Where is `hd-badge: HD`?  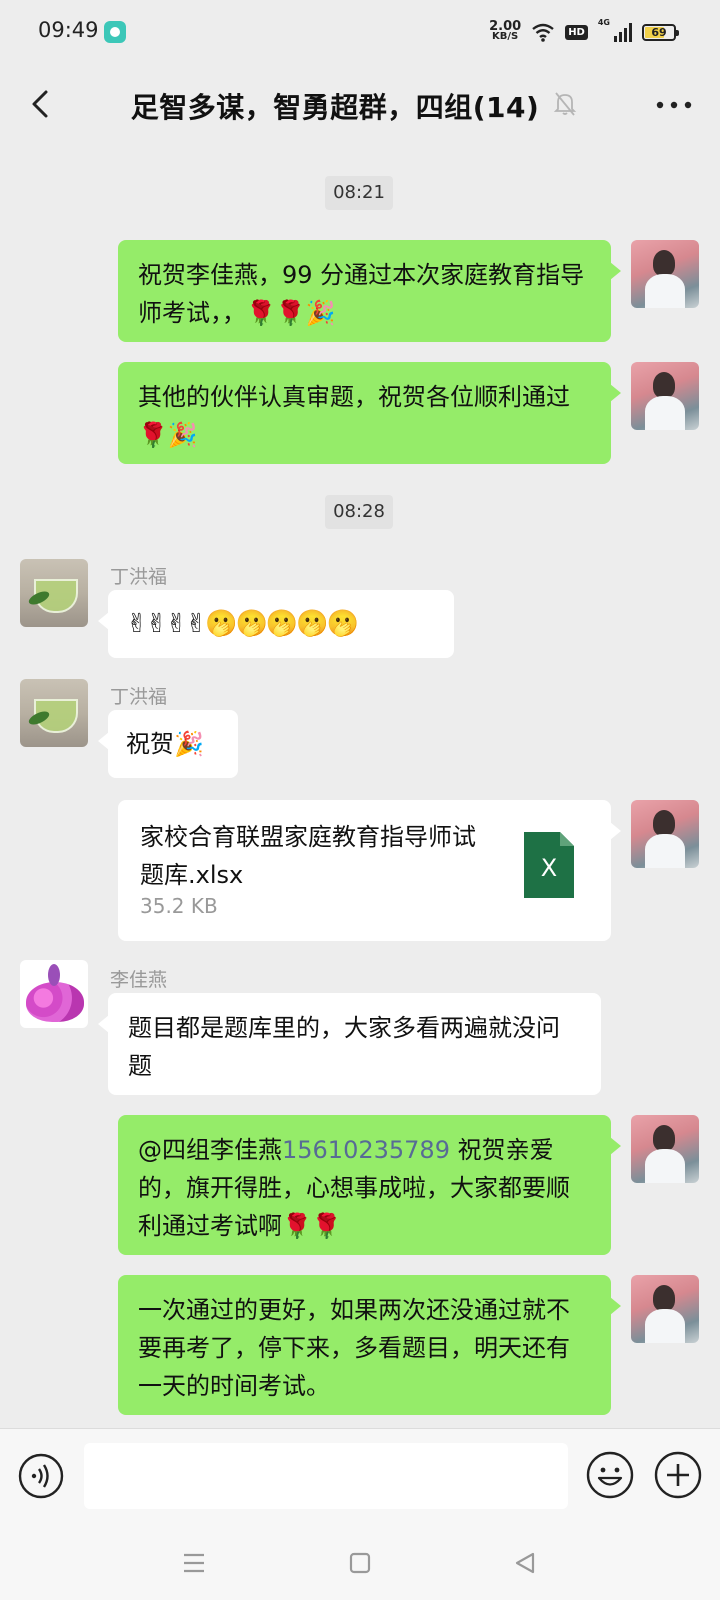
hd-badge: HD is located at coordinates (576, 32).